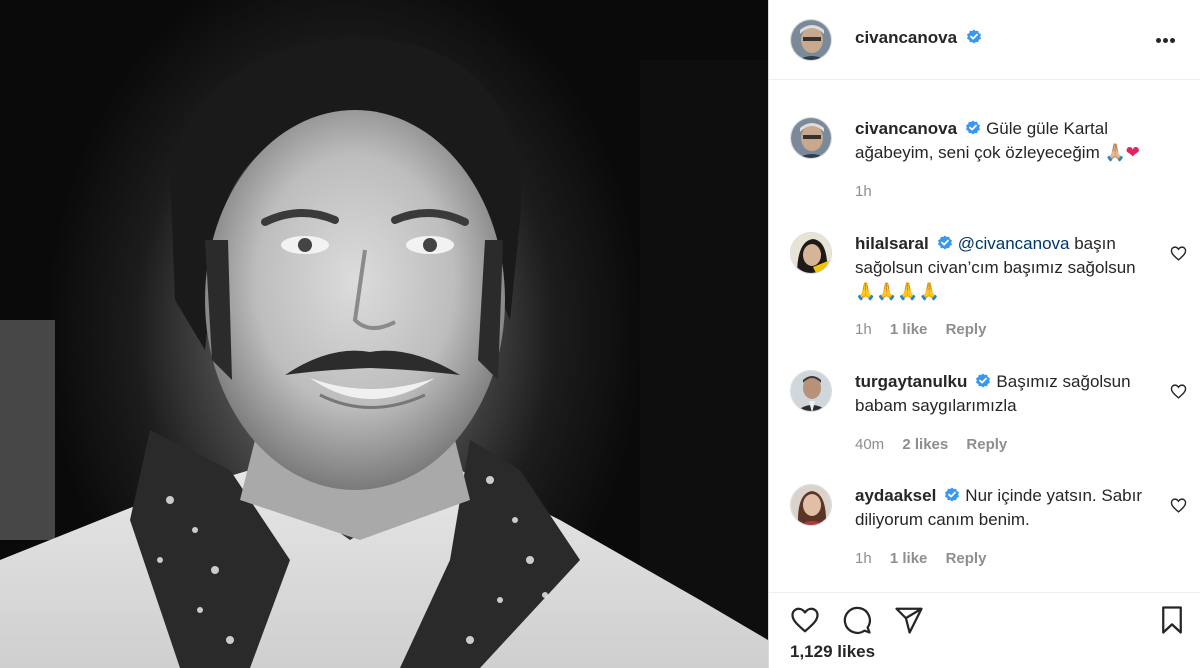 Image resolution: width=1200 pixels, height=668 pixels. Describe the element at coordinates (895, 495) in the screenshot. I see `commenter-username: aydaaksel` at that location.